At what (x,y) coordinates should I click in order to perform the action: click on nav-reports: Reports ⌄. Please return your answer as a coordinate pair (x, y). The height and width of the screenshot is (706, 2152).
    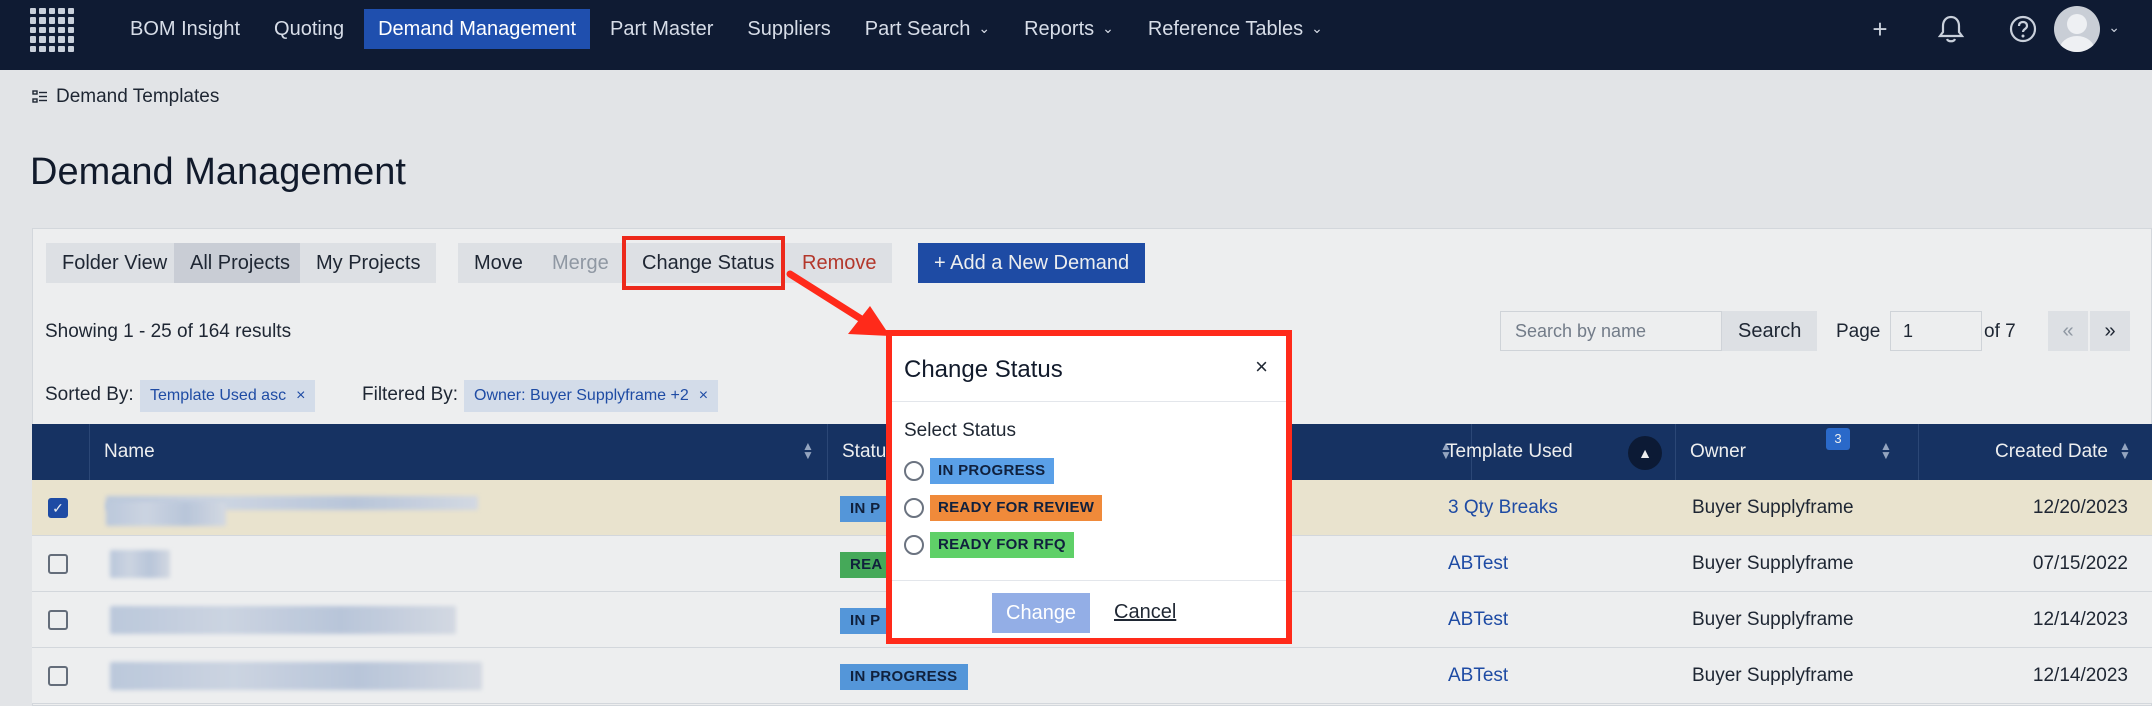
    Looking at the image, I should click on (1069, 29).